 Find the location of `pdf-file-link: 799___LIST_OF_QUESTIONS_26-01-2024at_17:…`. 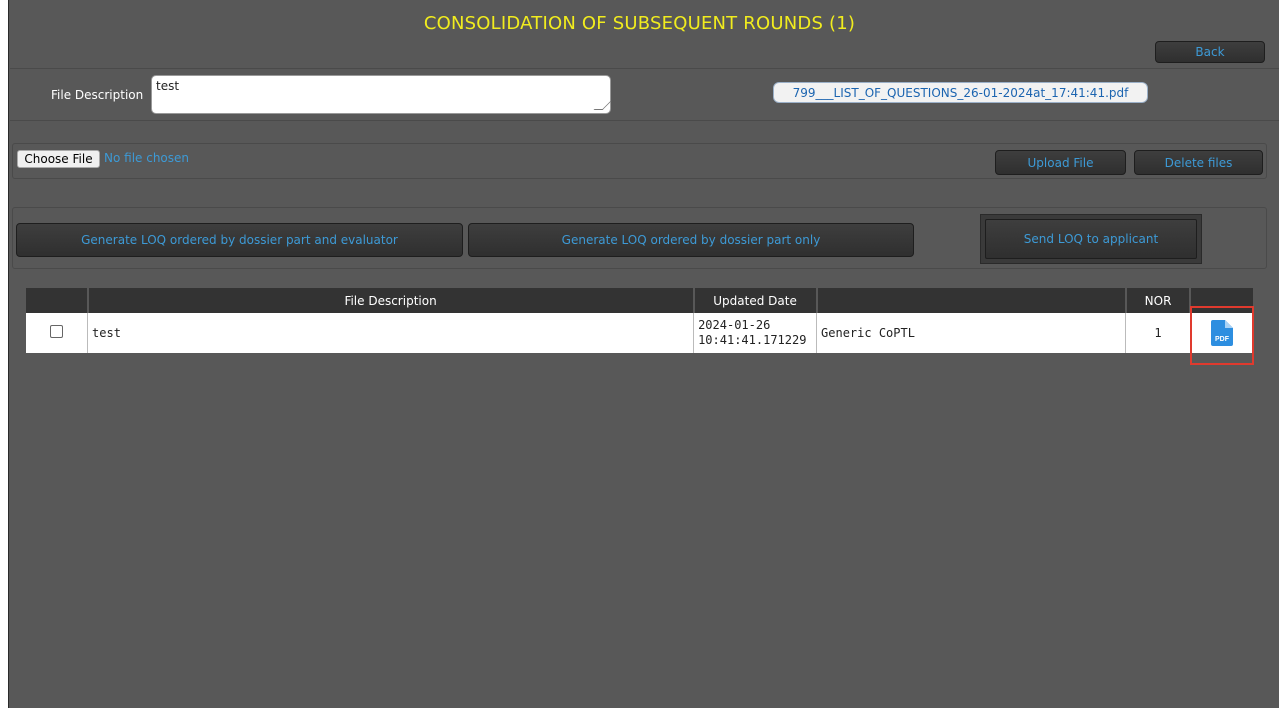

pdf-file-link: 799___LIST_OF_QUESTIONS_26-01-2024at_17:… is located at coordinates (960, 92).